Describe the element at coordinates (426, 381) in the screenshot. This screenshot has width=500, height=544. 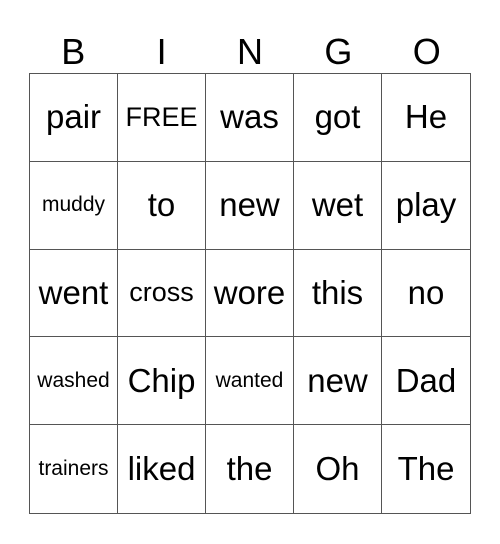
I see `bingo-cell: Dad` at that location.